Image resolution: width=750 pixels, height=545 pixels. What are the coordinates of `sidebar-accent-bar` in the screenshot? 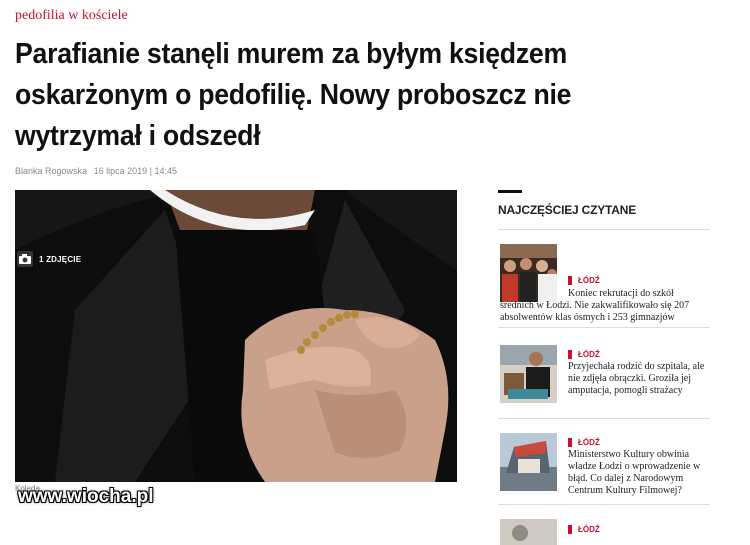 It's located at (510, 191).